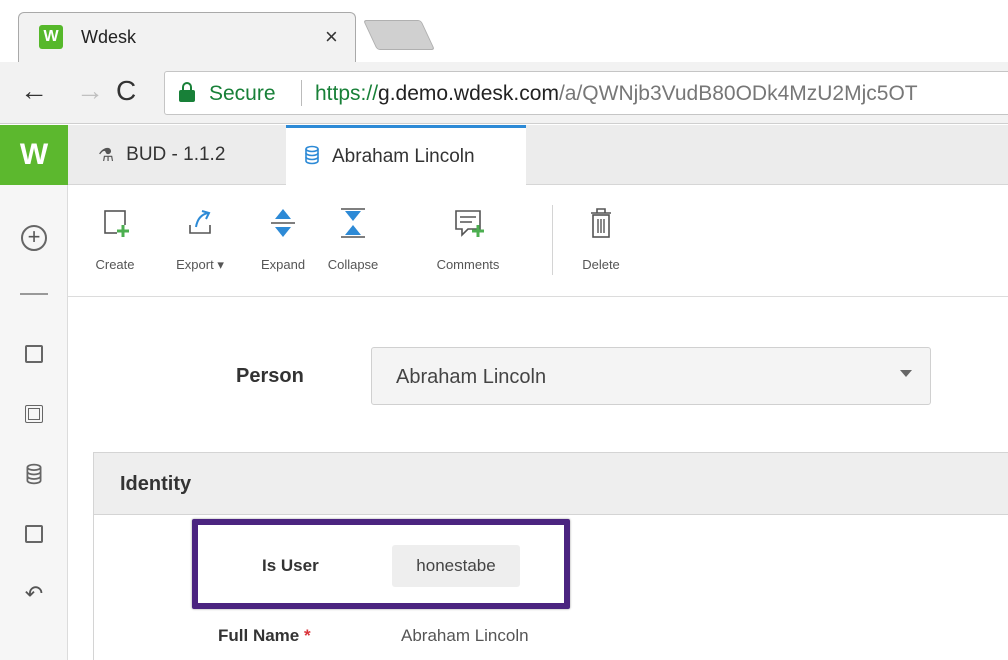 This screenshot has height=660, width=1008. I want to click on tab-abraham-lincoln: Abraham Lincoln, so click(406, 155).